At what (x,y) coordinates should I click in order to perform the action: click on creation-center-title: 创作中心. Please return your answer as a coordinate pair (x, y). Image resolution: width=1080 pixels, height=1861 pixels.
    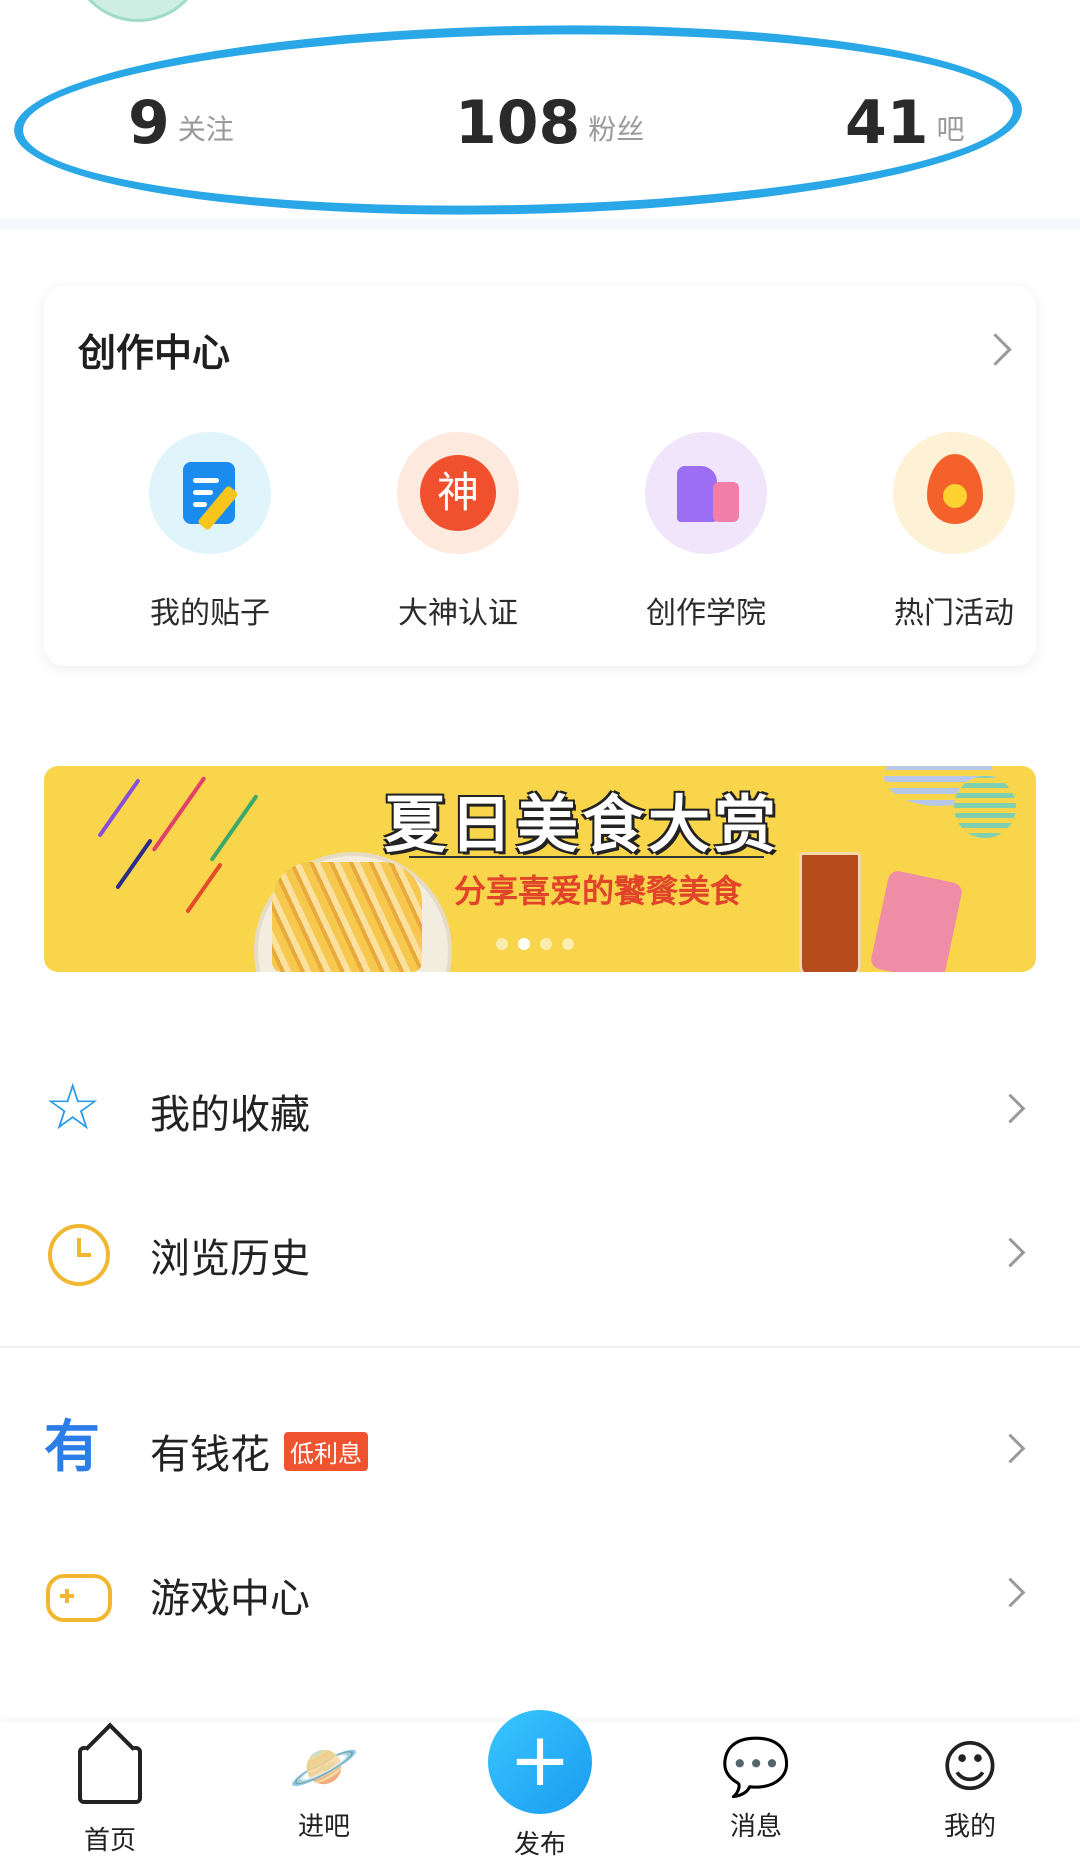
    Looking at the image, I should click on (154, 353).